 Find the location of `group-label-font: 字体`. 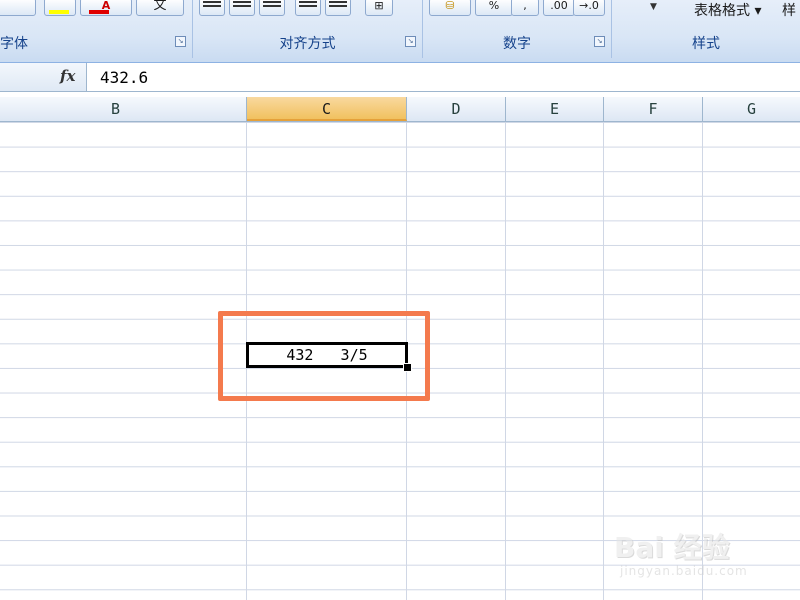

group-label-font: 字体 is located at coordinates (14, 44).